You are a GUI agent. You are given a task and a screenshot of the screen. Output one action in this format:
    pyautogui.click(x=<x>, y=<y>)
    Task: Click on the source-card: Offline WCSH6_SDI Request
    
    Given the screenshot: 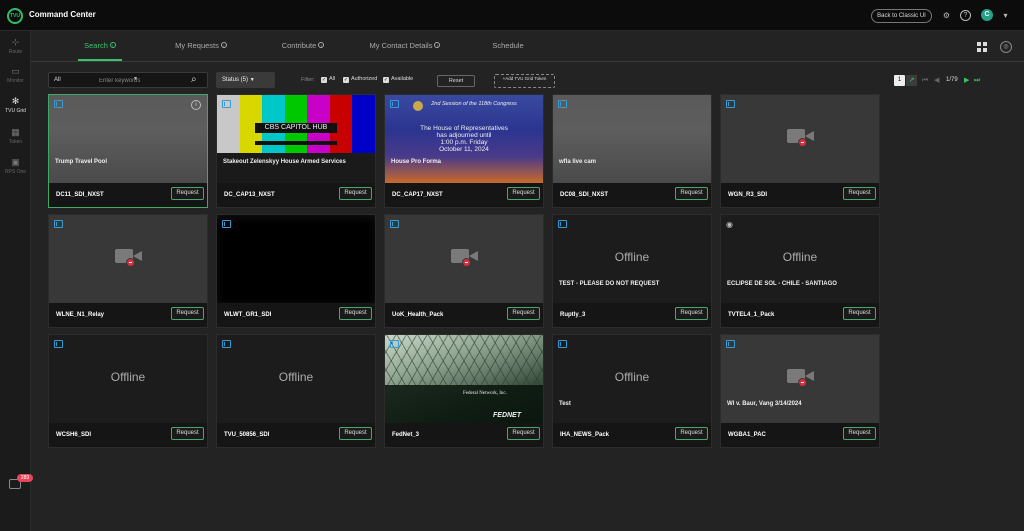 What is the action you would take?
    pyautogui.click(x=128, y=391)
    